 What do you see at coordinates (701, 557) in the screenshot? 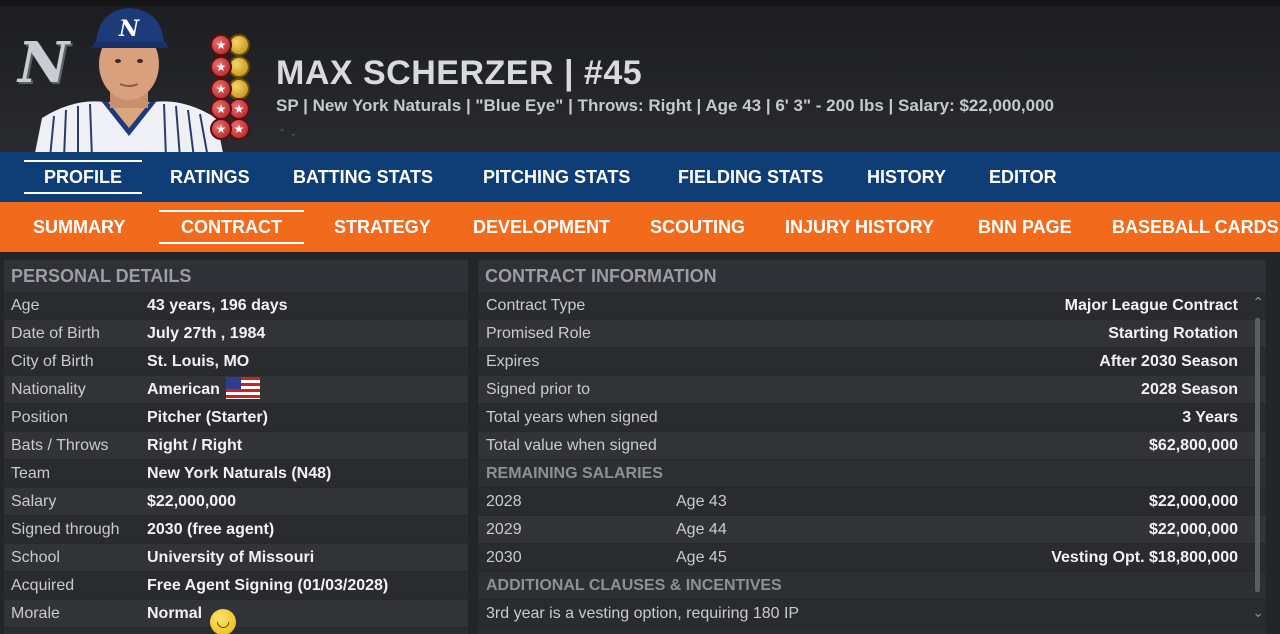
I see `salary-age: Age 45` at bounding box center [701, 557].